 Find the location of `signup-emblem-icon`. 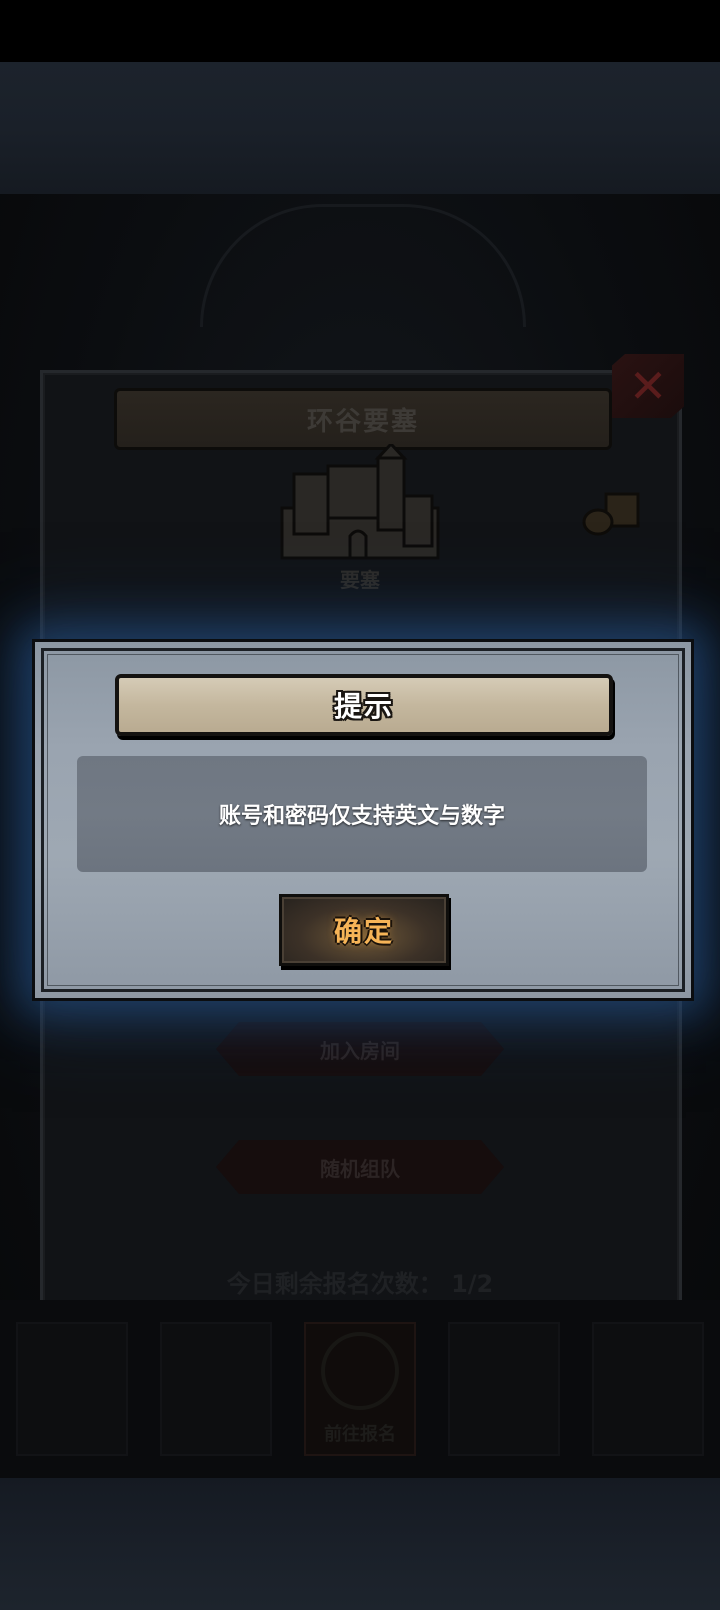

signup-emblem-icon is located at coordinates (360, 1371).